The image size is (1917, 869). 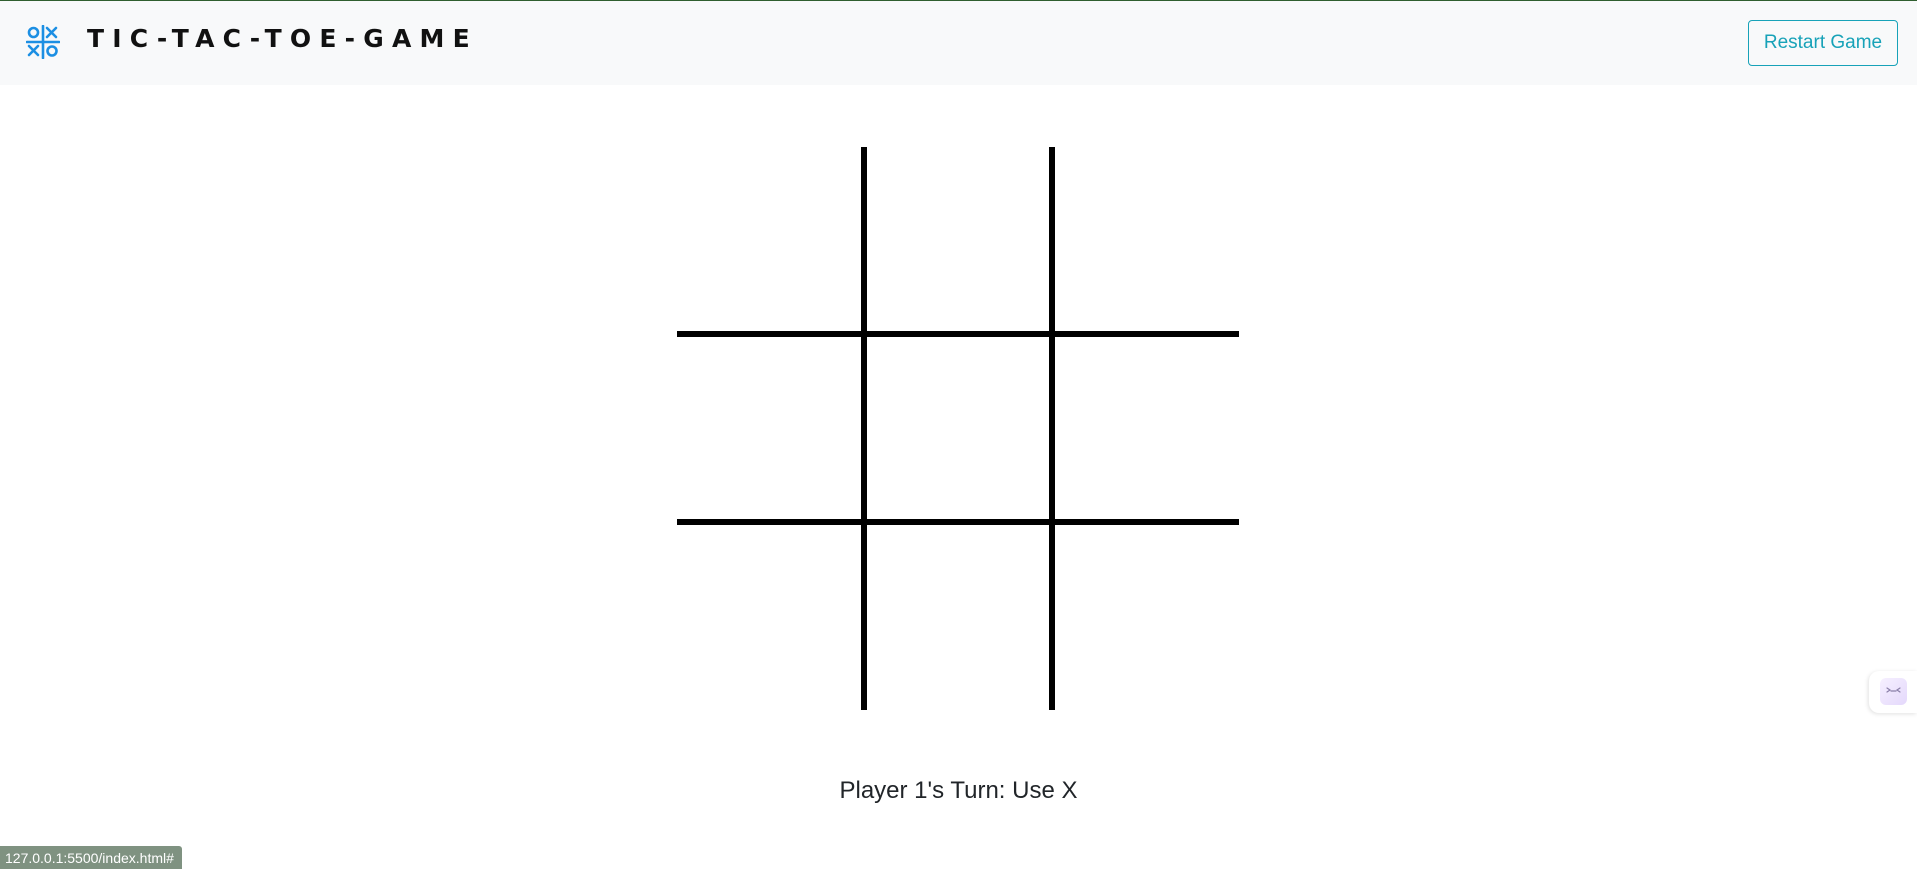 What do you see at coordinates (91, 857) in the screenshot?
I see `status-bar-url: 127.0.0.1:5500/index.html#` at bounding box center [91, 857].